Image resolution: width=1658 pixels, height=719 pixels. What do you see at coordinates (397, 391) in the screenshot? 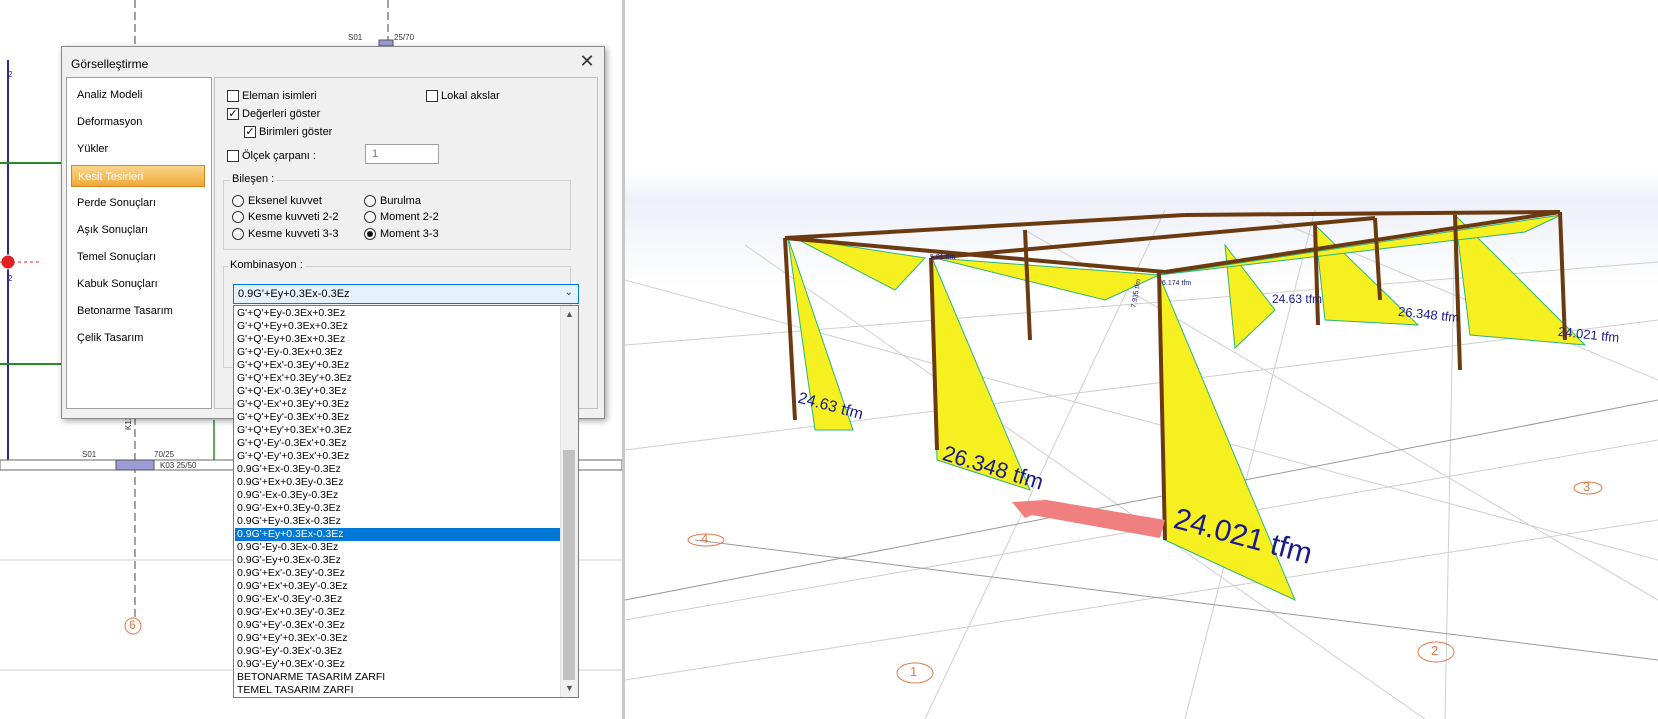
I see `list-item: G'+Q'-Ex'-0.3Ey'+0.3Ez` at bounding box center [397, 391].